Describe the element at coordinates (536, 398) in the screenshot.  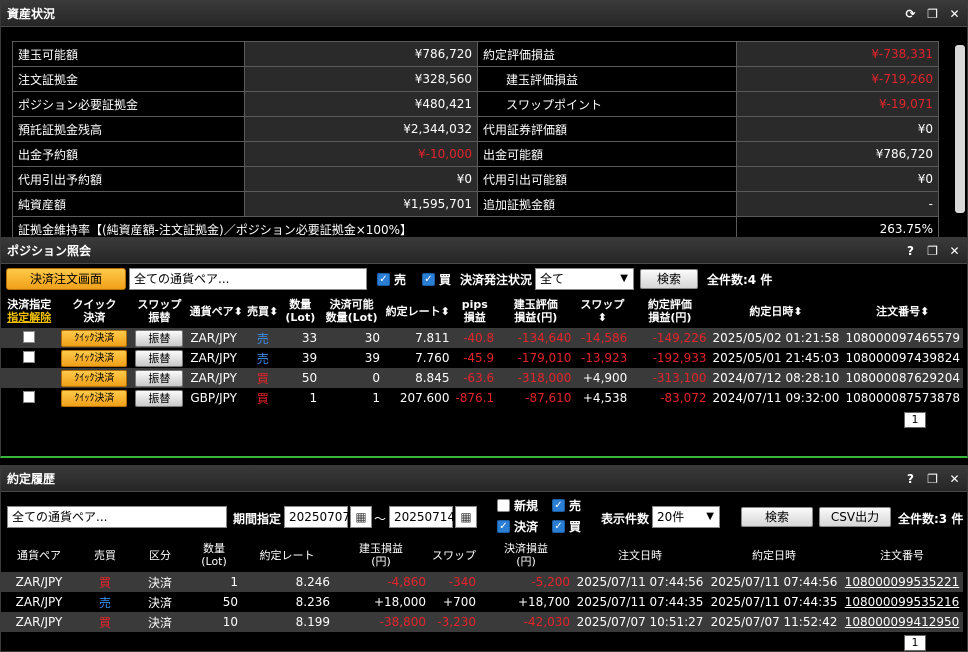
I see `eval-cell: -87,610` at that location.